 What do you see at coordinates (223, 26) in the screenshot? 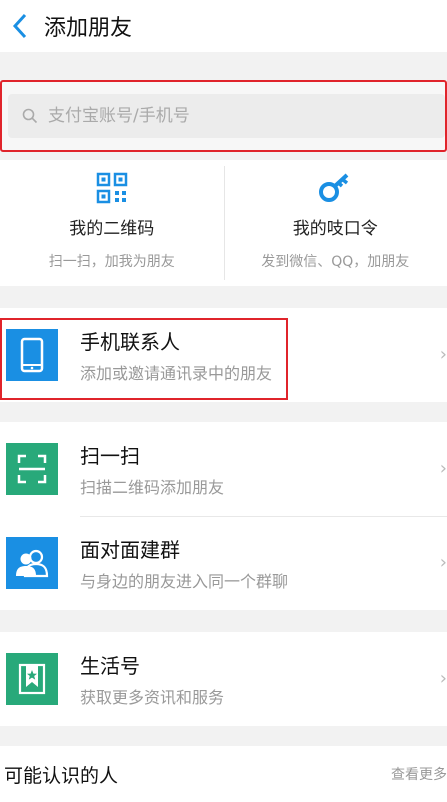
I see `header-bar: 添加朋友` at bounding box center [223, 26].